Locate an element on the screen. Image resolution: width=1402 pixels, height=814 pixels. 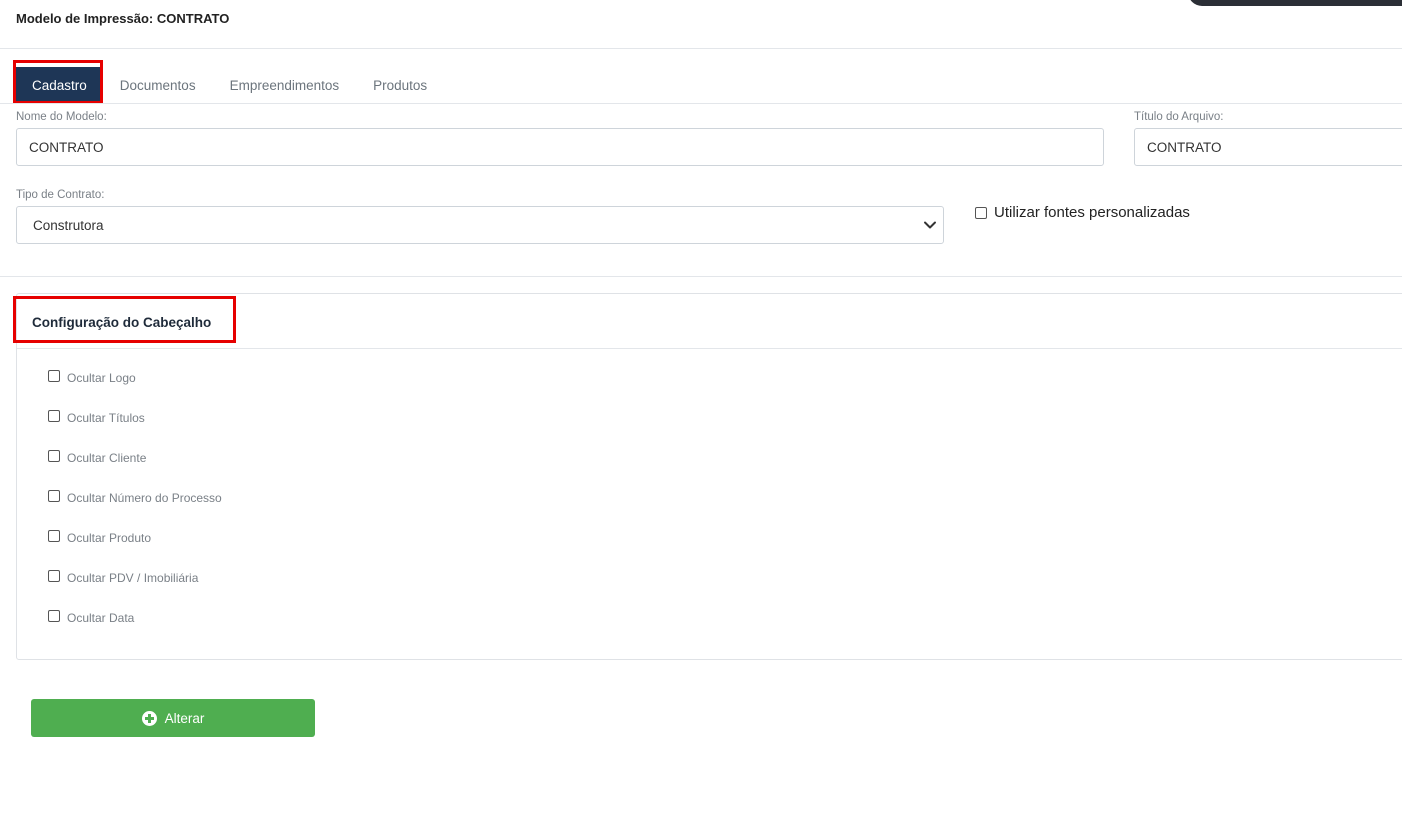
ocultar-produto-checkbox is located at coordinates (54, 536).